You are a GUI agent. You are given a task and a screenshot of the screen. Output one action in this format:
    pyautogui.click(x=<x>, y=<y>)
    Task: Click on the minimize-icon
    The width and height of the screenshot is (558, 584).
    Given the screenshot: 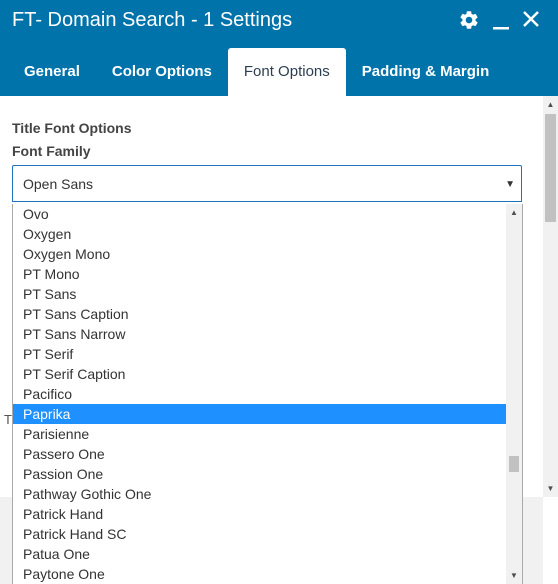 What is the action you would take?
    pyautogui.click(x=501, y=20)
    